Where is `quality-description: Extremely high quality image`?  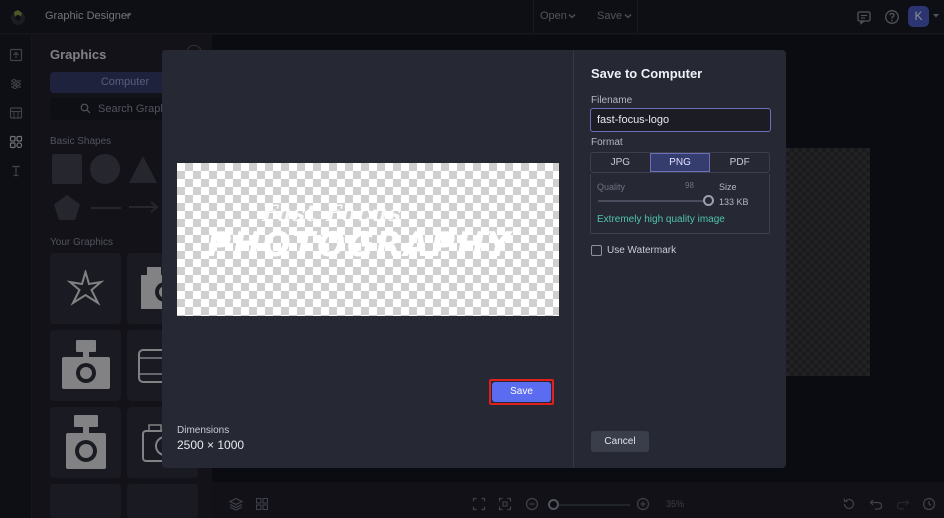 quality-description: Extremely high quality image is located at coordinates (661, 219).